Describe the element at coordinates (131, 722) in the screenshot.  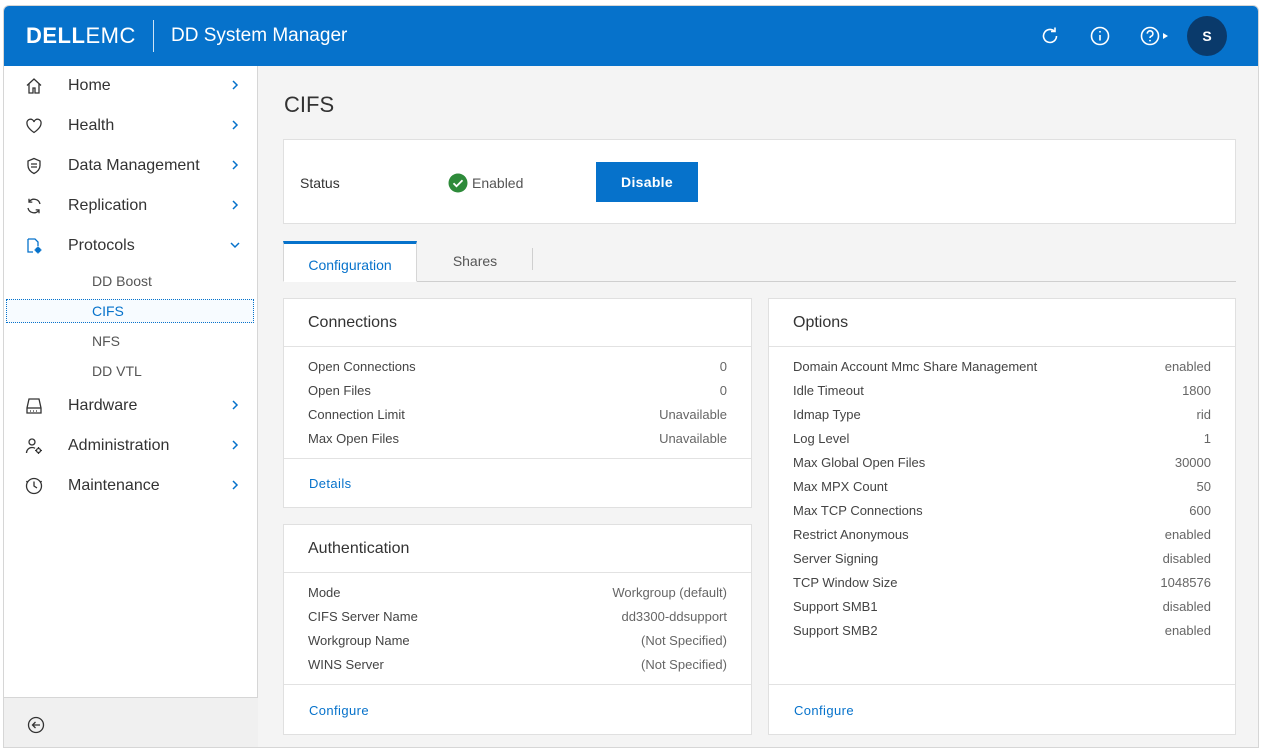
I see `sidebar-footer` at that location.